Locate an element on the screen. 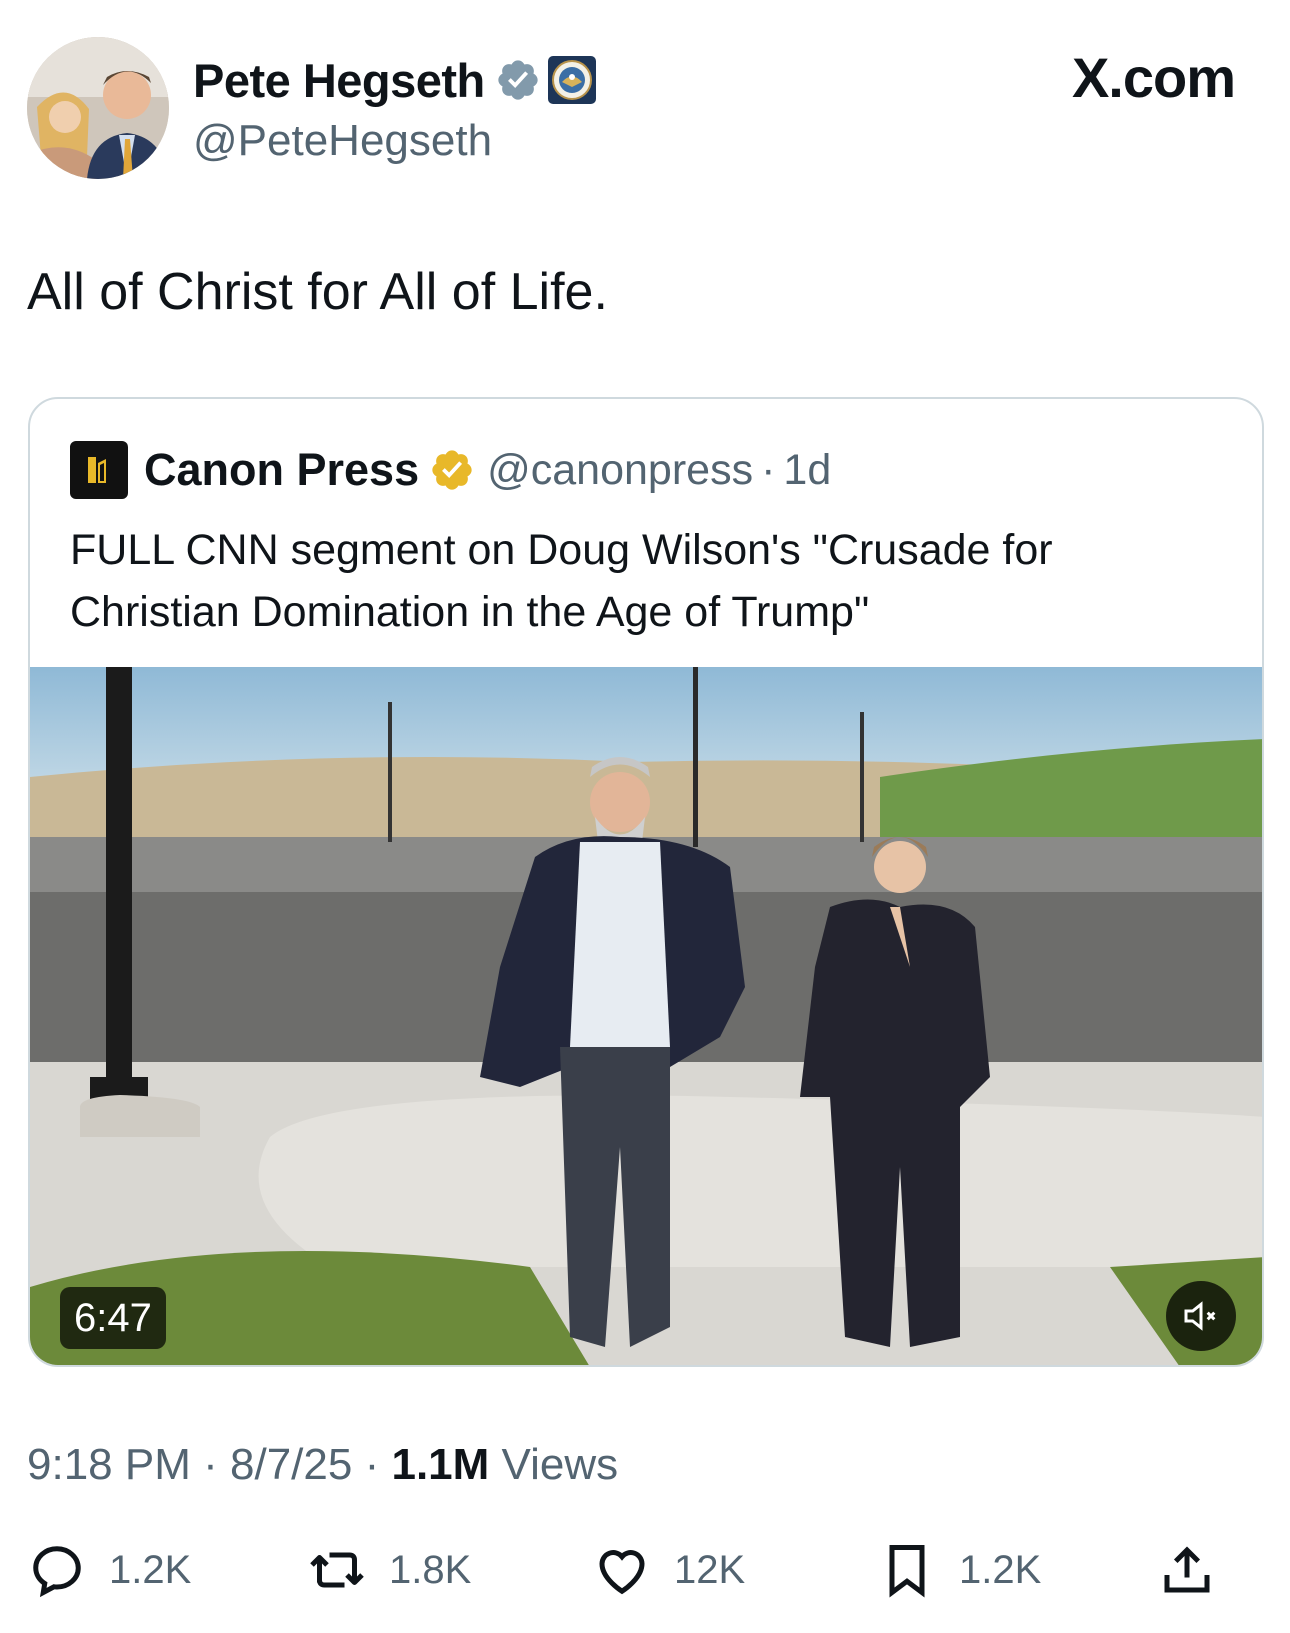 This screenshot has height=1633, width=1290. reply-count: 1.2K is located at coordinates (150, 1569).